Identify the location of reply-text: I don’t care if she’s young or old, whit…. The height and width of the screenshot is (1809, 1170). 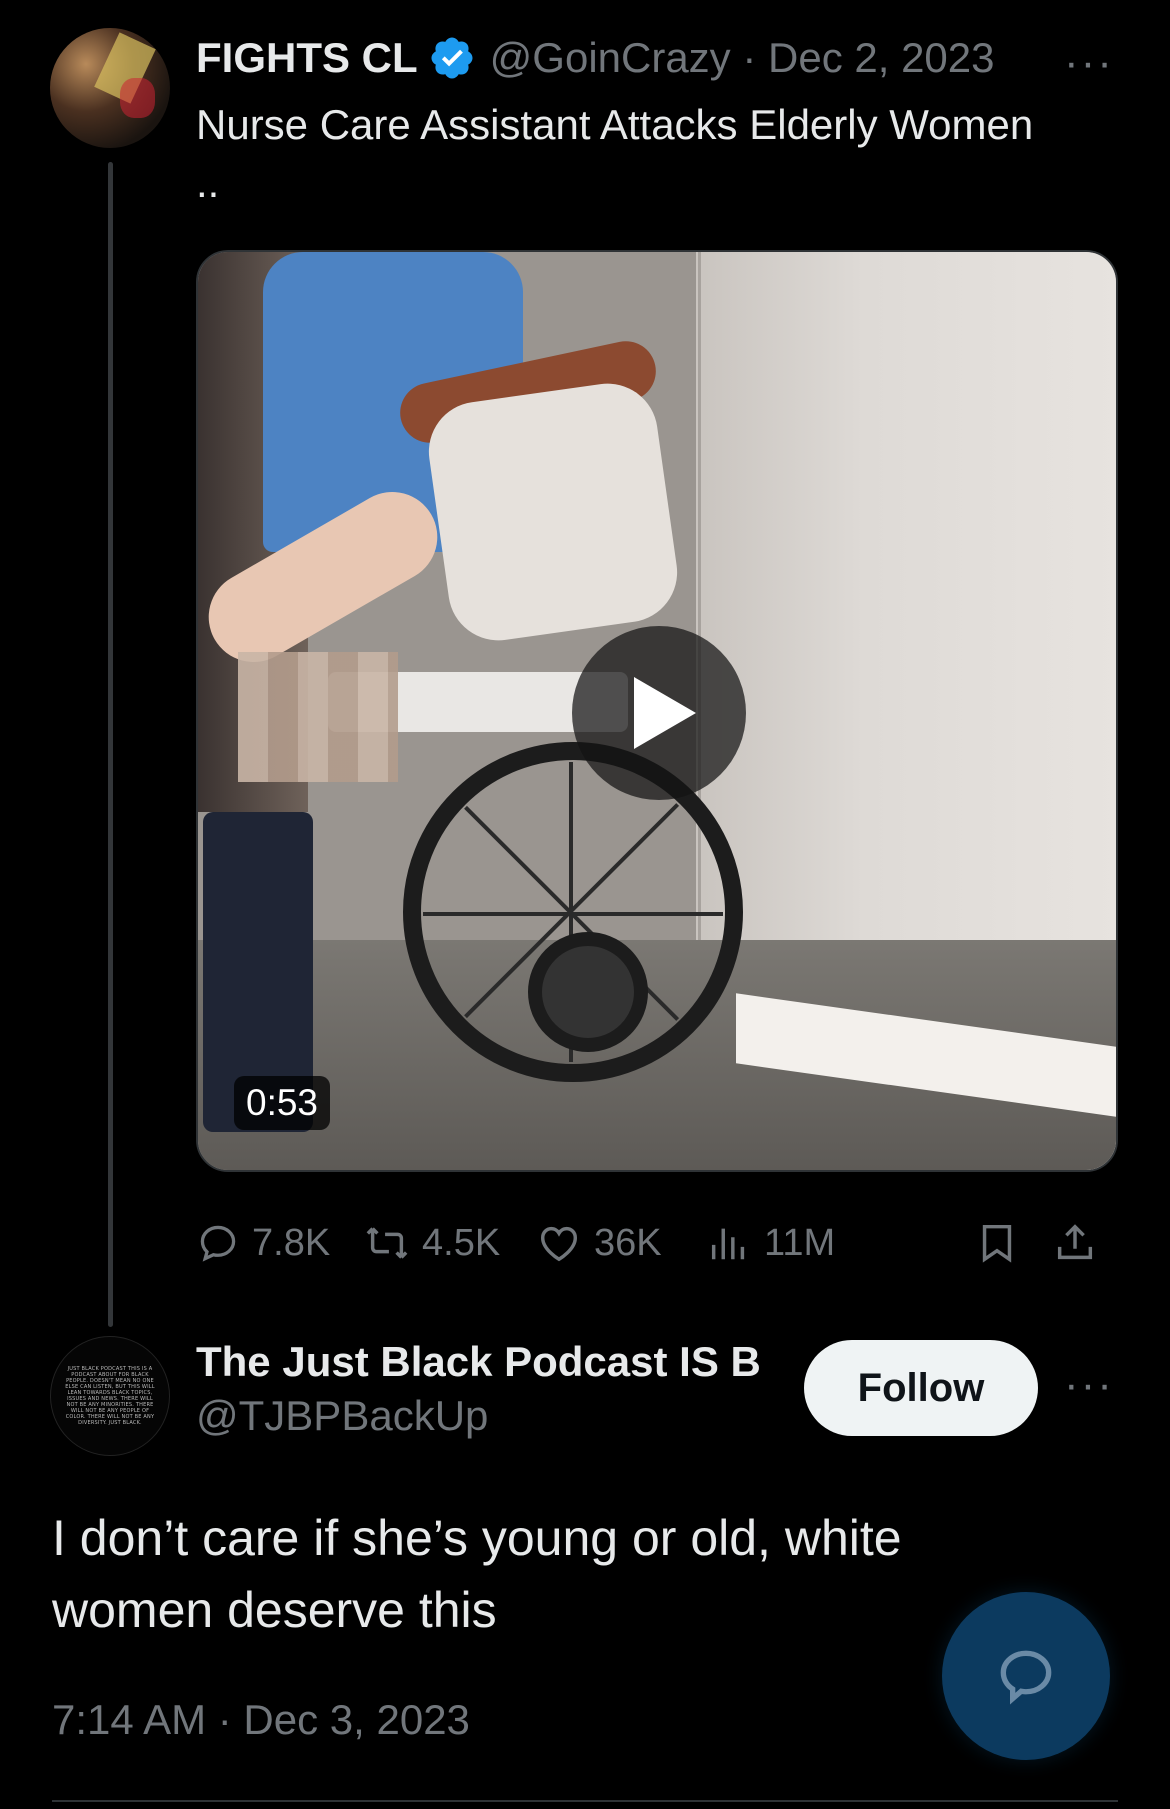
(527, 1574).